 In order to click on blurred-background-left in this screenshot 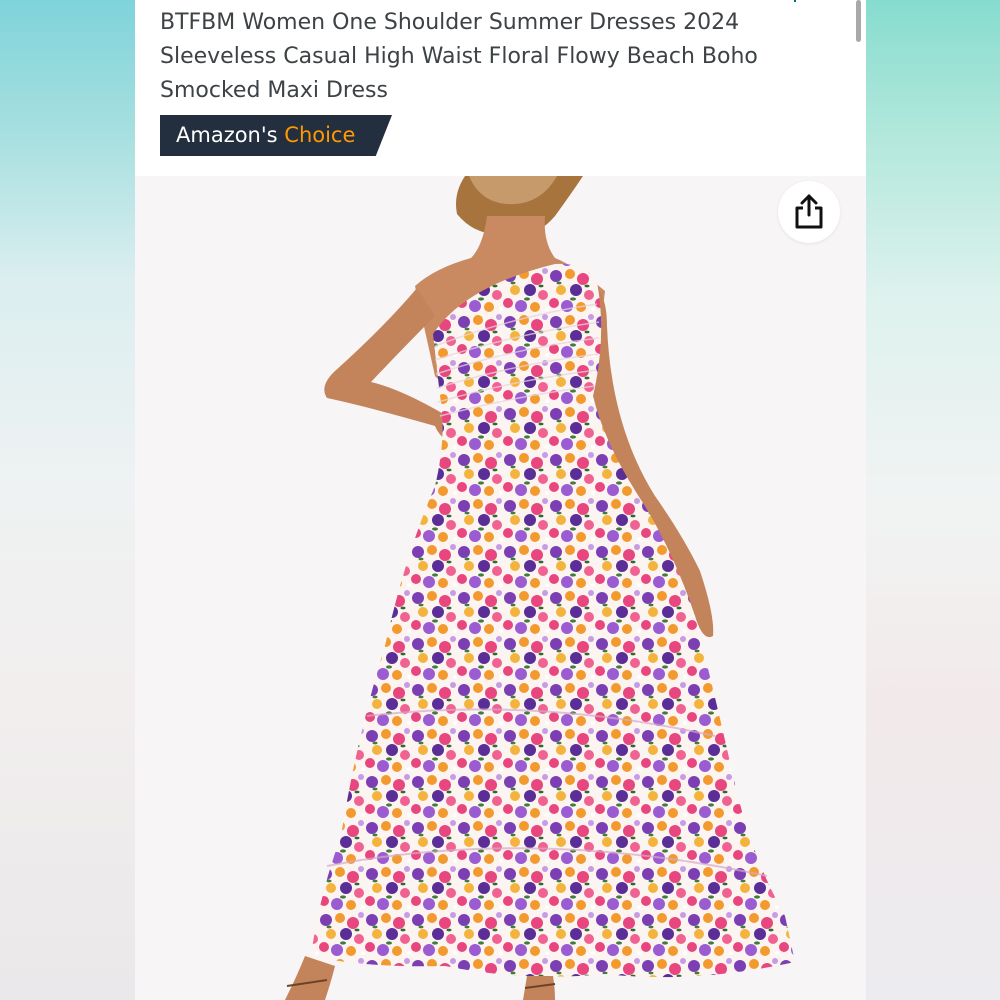, I will do `click(67, 500)`.